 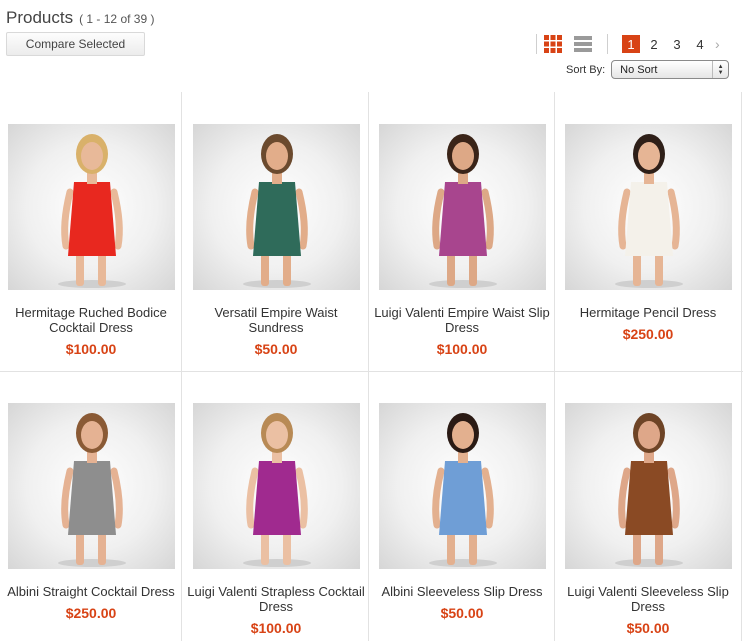 I want to click on pagination: 1 2 3 4 ›, so click(x=671, y=44).